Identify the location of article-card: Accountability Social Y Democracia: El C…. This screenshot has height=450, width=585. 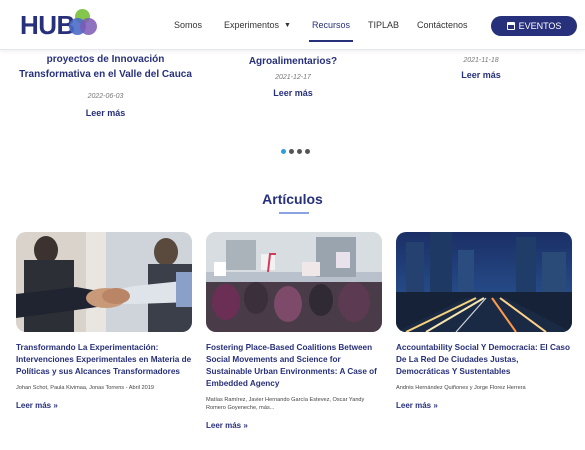
(484, 321).